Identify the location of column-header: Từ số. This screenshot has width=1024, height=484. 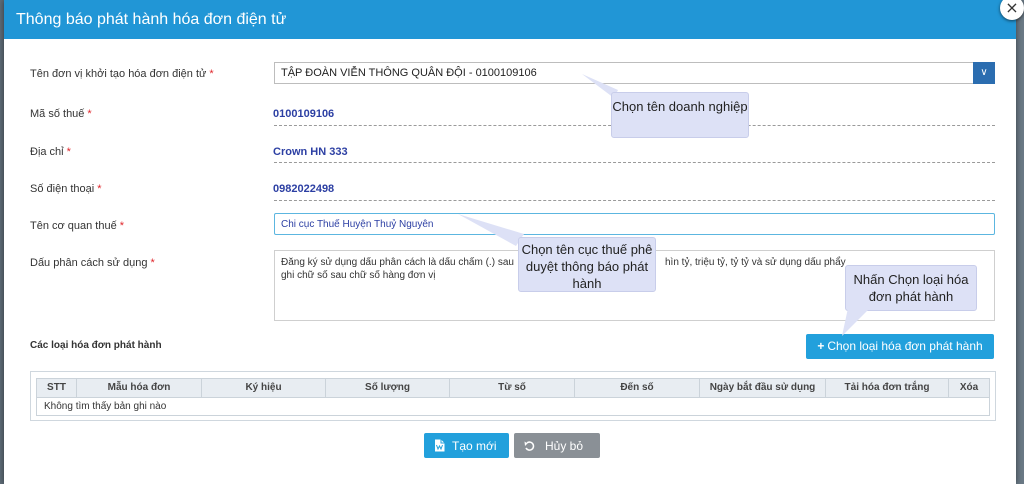
(512, 388).